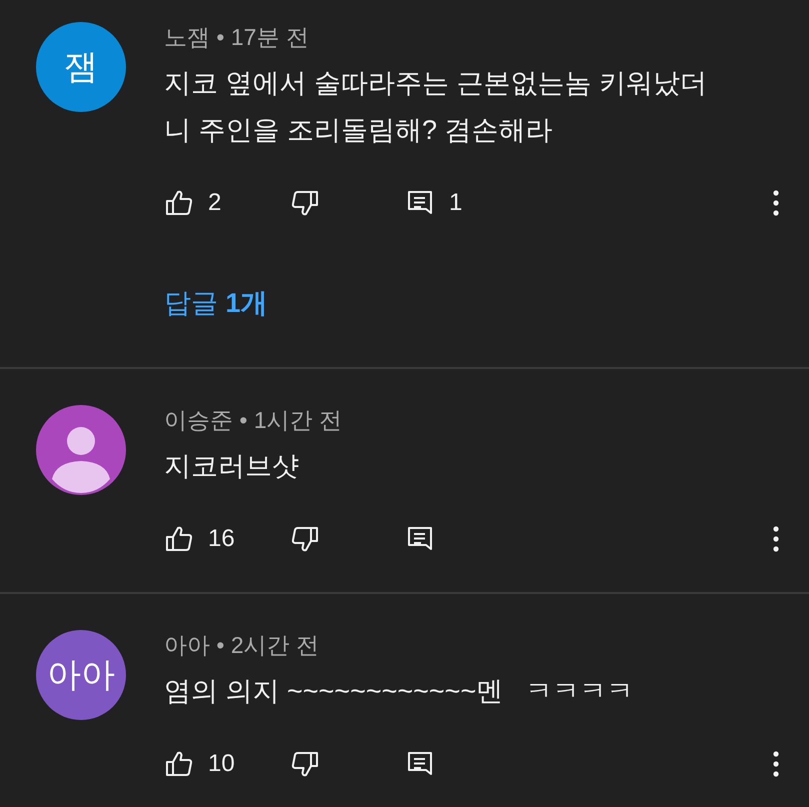  Describe the element at coordinates (455, 203) in the screenshot. I see `reply-count: 1` at that location.